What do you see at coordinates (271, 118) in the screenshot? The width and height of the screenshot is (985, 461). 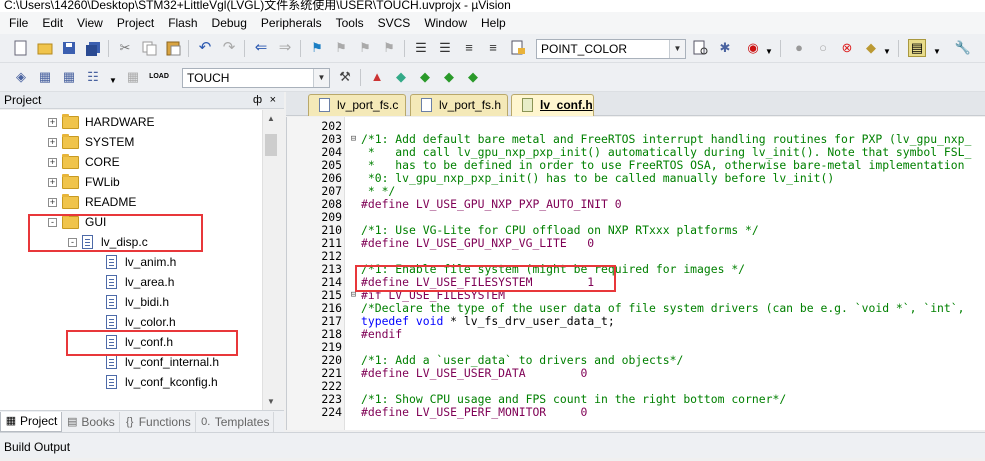 I see `scroll-up-icon: ▲` at bounding box center [271, 118].